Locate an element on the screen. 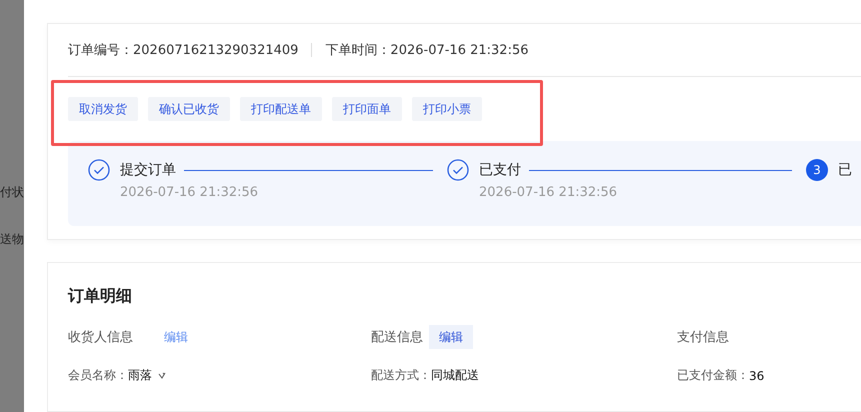 The width and height of the screenshot is (861, 412). action-button: 取消发货 is located at coordinates (103, 109).